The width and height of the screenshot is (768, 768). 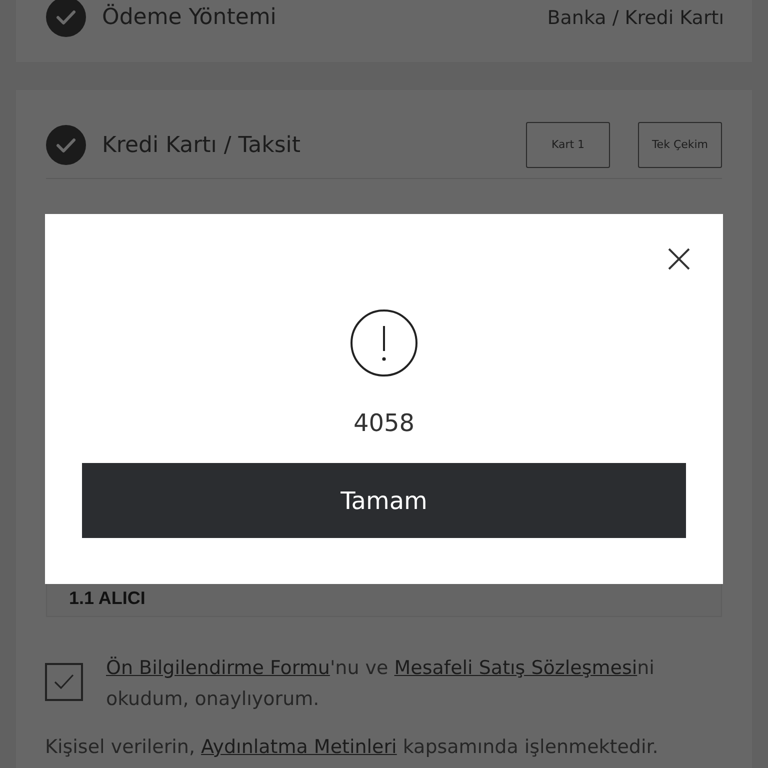 I want to click on payment-method-value: Banka / Kredi Kartı, so click(x=635, y=18).